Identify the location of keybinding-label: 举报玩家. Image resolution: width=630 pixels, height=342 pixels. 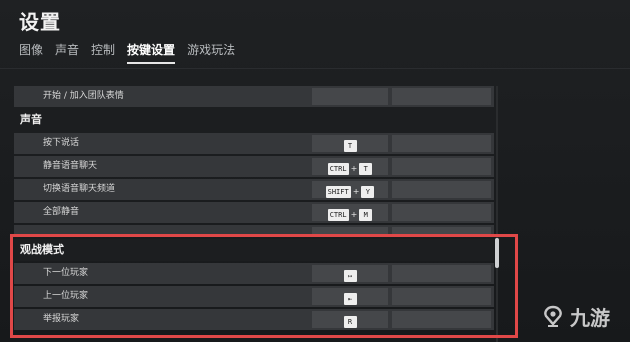
(61, 319).